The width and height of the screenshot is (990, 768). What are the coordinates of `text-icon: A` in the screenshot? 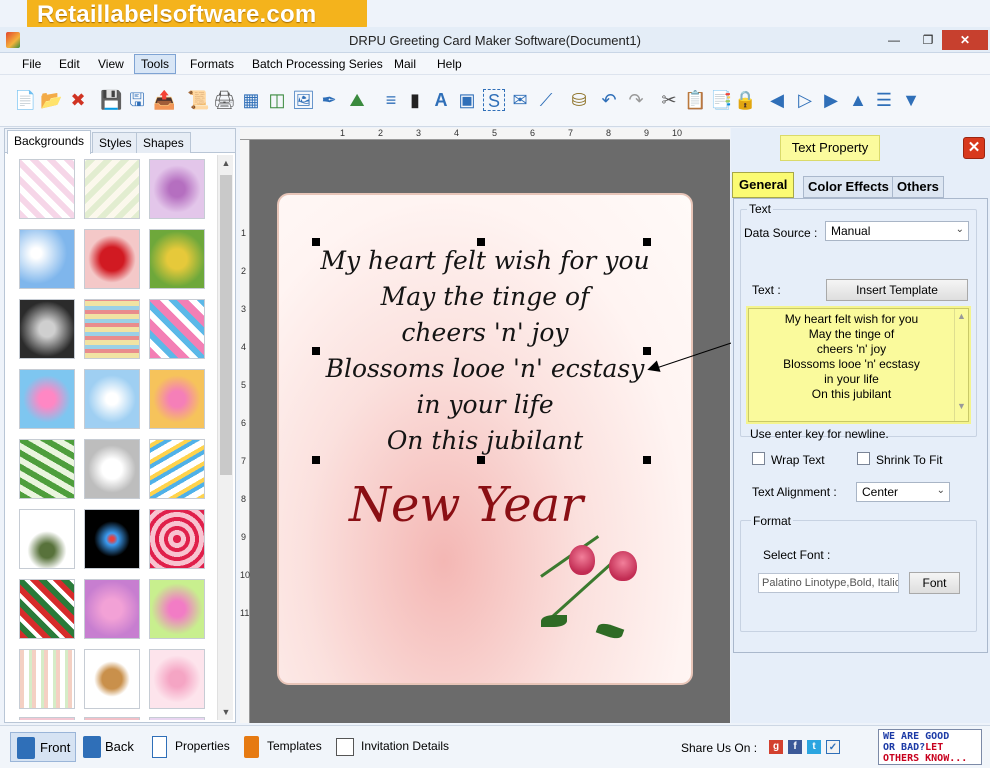 It's located at (441, 100).